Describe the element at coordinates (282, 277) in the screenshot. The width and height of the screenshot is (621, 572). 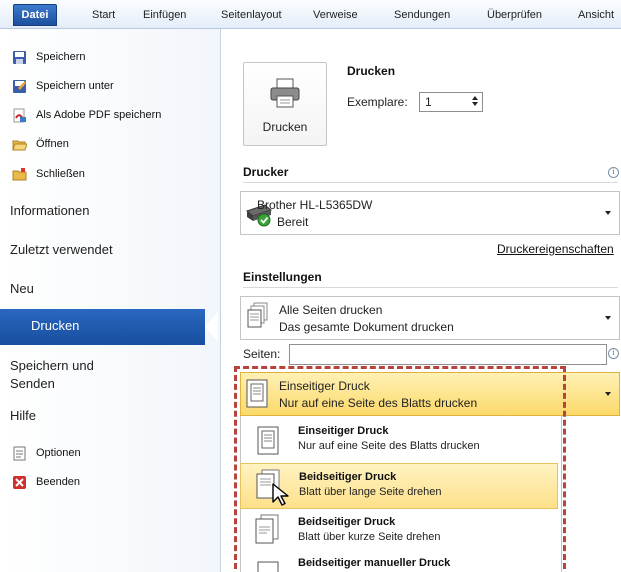
I see `settings-section-title: Einstellungen` at that location.